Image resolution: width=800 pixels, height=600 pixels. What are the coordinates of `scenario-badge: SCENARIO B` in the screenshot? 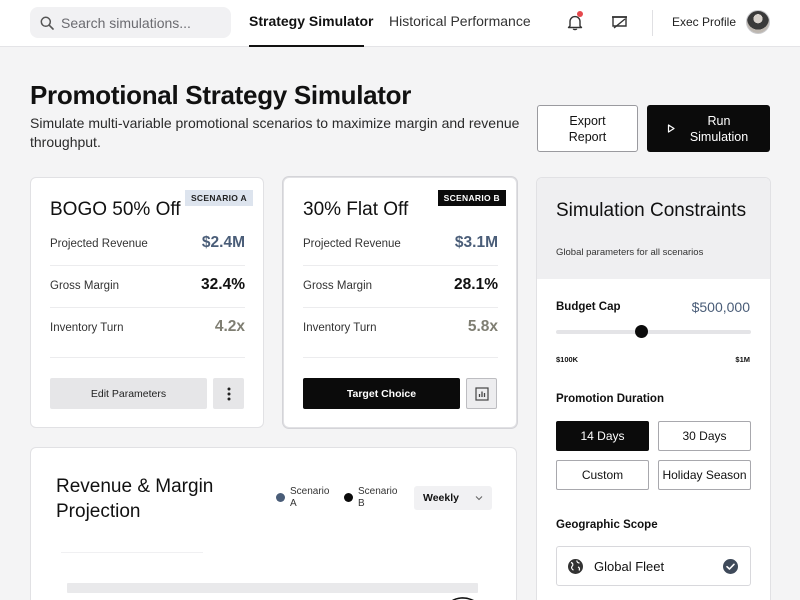 It's located at (471, 198).